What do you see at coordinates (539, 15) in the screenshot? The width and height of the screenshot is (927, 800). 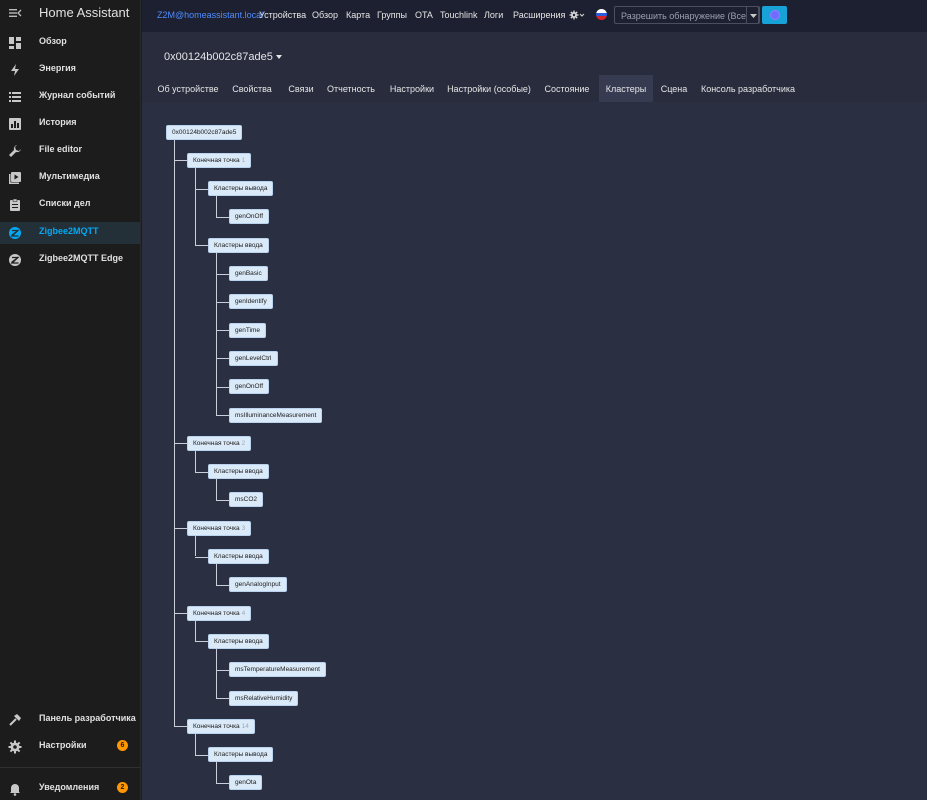 I see `nav-link-extensions: Расширения` at bounding box center [539, 15].